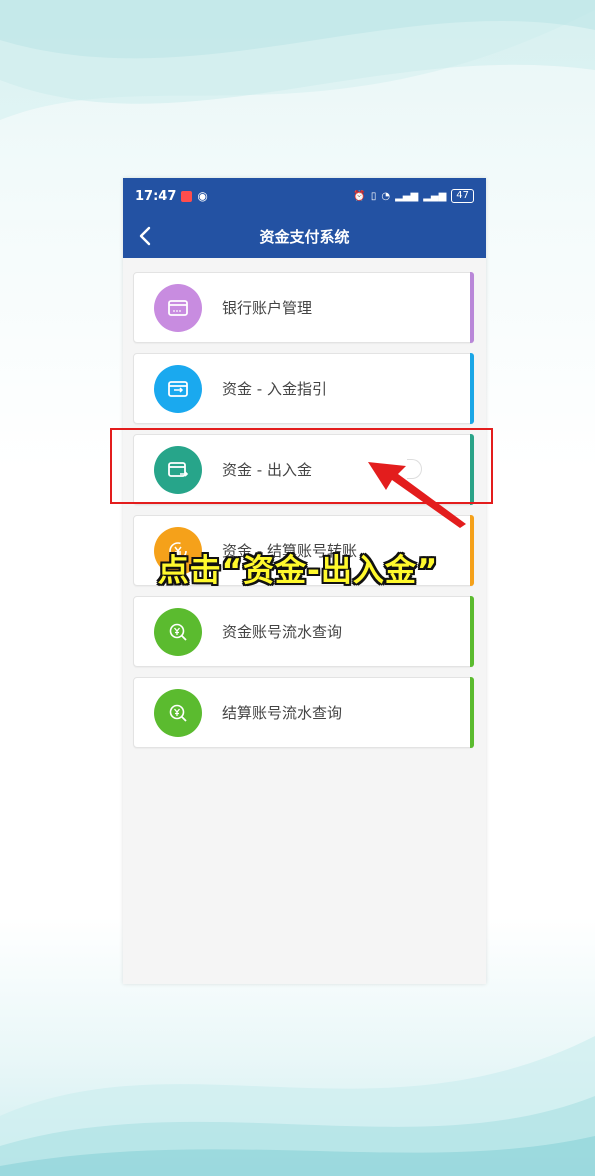 This screenshot has width=595, height=1176. Describe the element at coordinates (359, 196) in the screenshot. I see `alarm-icon: ⏰` at that location.